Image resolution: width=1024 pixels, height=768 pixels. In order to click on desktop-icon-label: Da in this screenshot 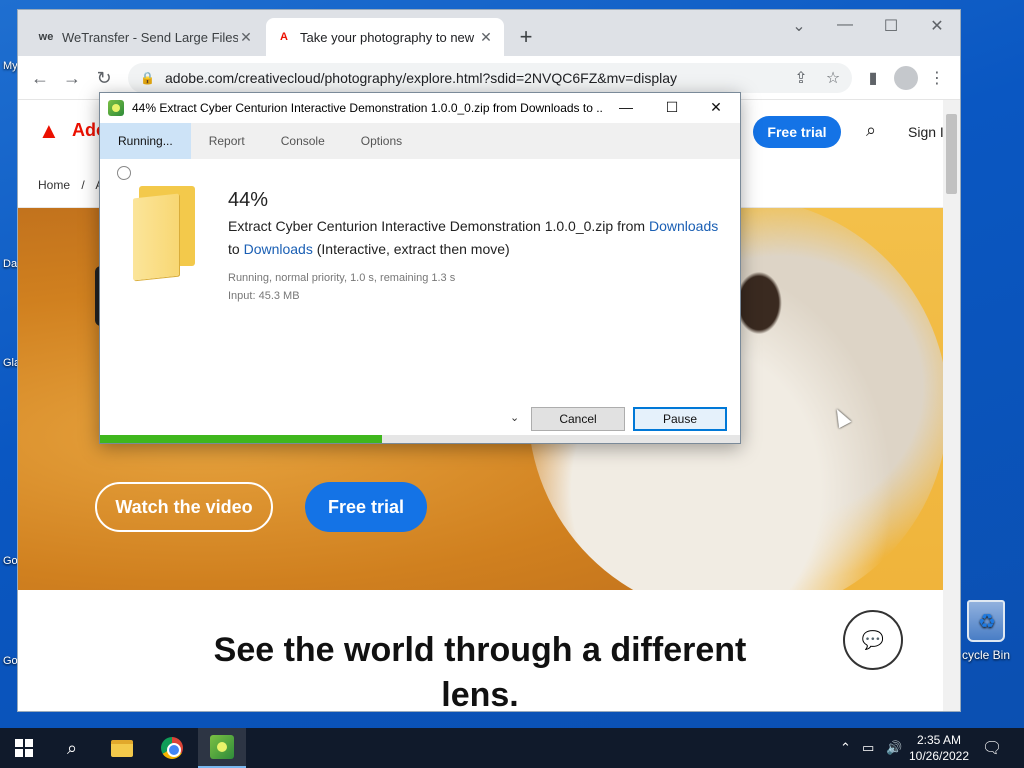, I will do `click(10, 264)`.